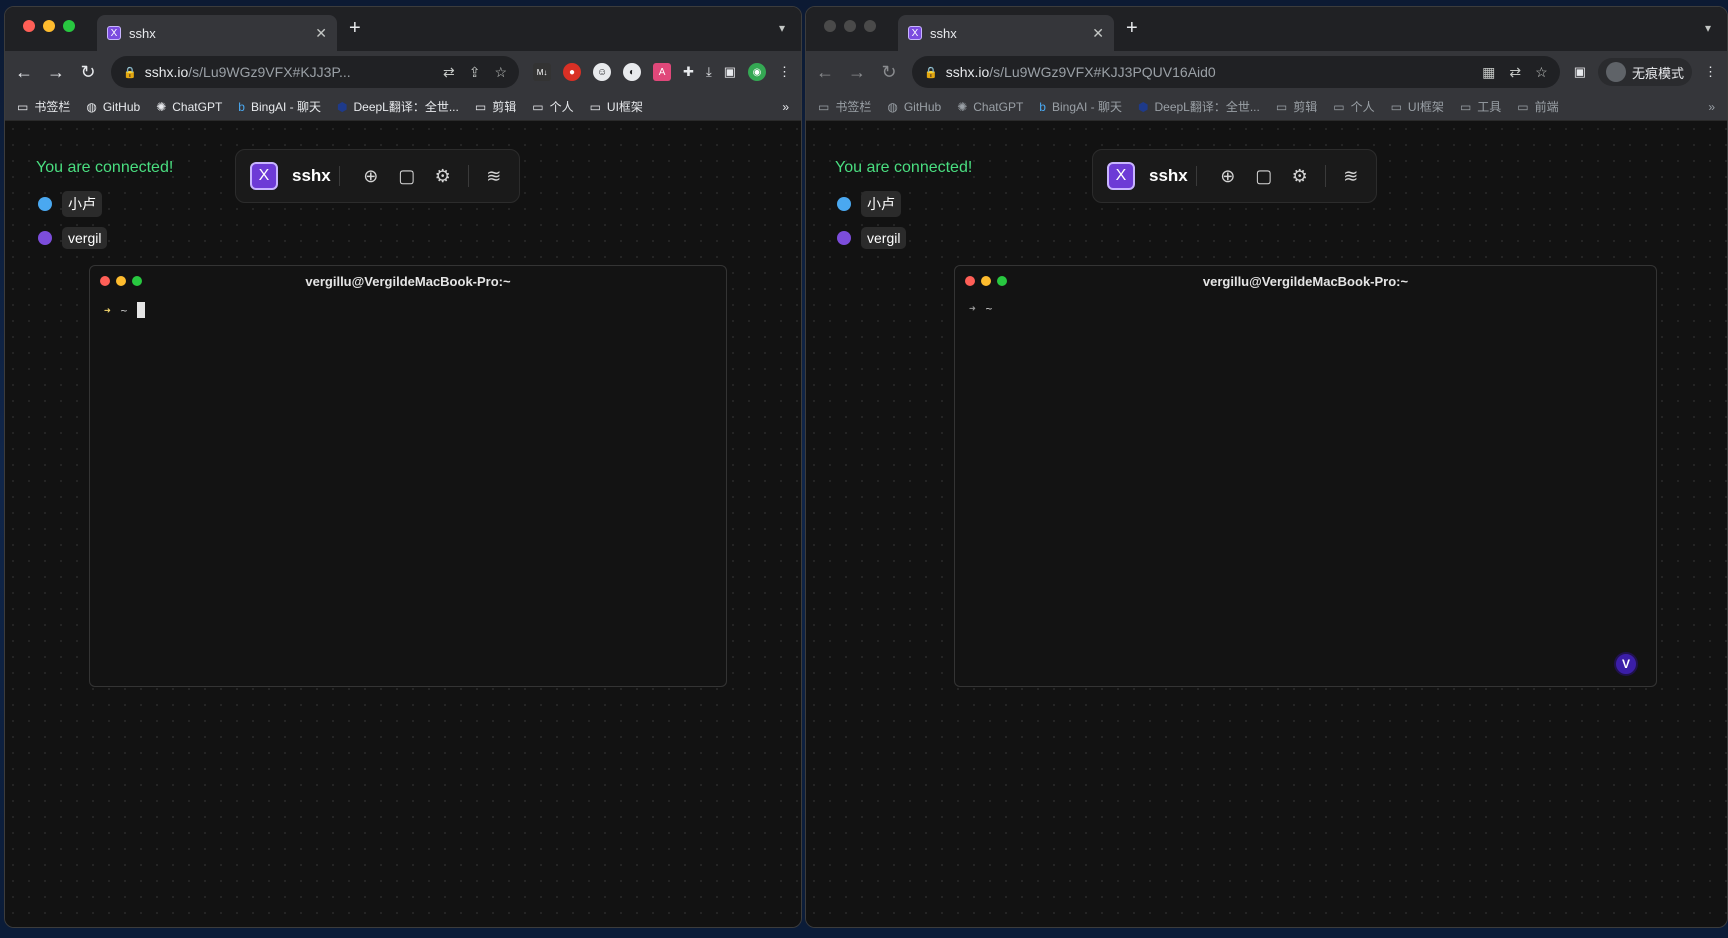 The width and height of the screenshot is (1728, 938). I want to click on folder-icon: ▭, so click(595, 106).